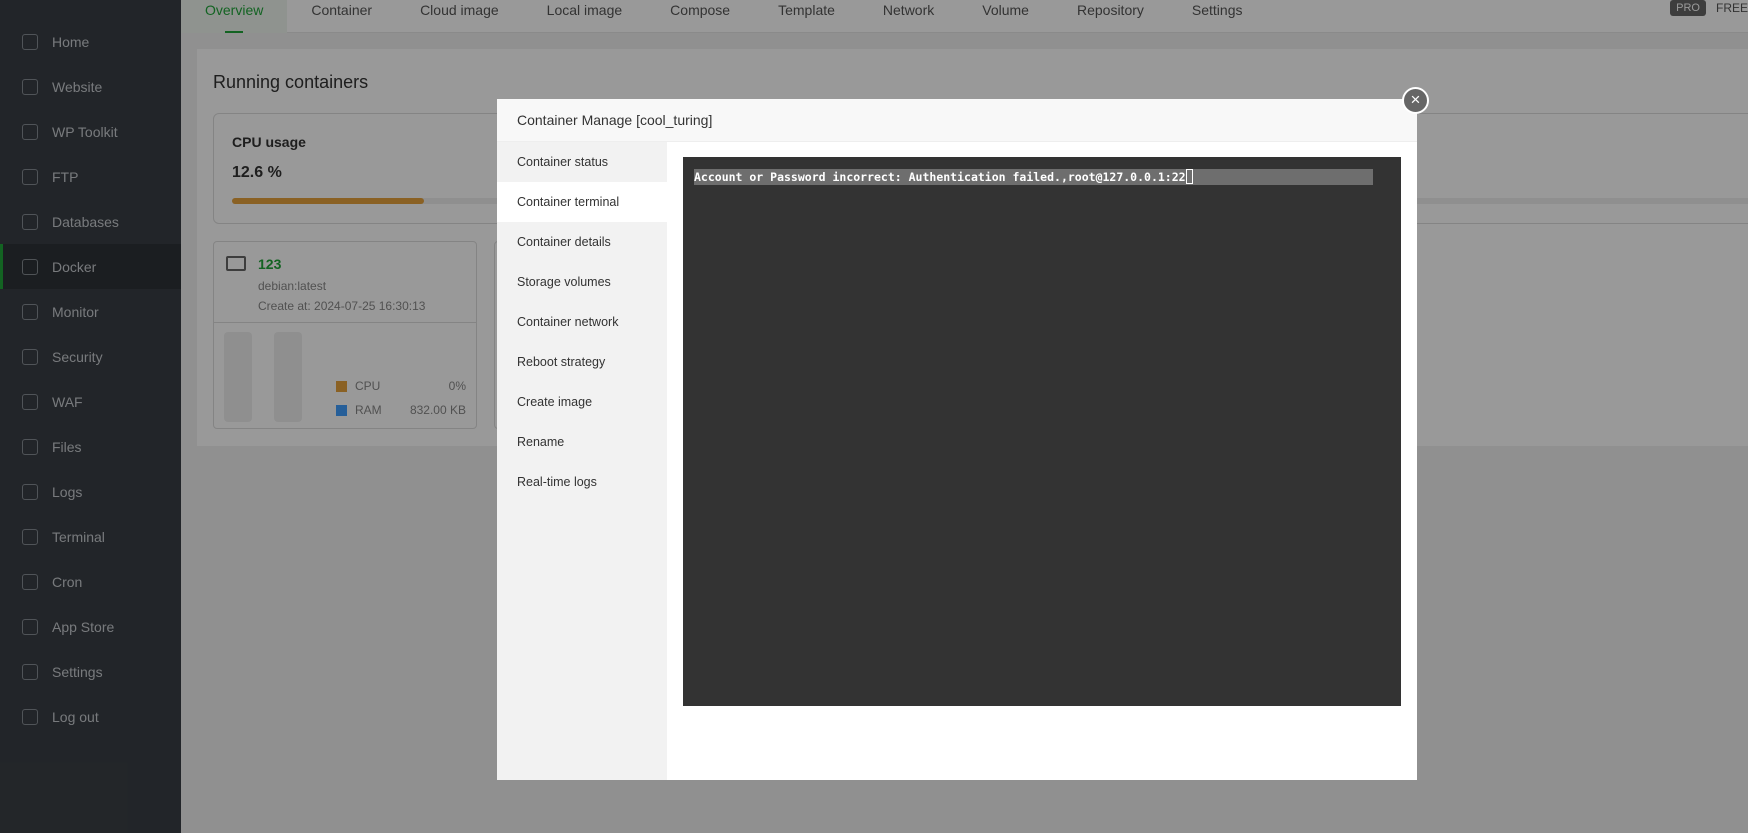 Image resolution: width=1748 pixels, height=833 pixels. I want to click on menu-item-create-image: Create image, so click(582, 402).